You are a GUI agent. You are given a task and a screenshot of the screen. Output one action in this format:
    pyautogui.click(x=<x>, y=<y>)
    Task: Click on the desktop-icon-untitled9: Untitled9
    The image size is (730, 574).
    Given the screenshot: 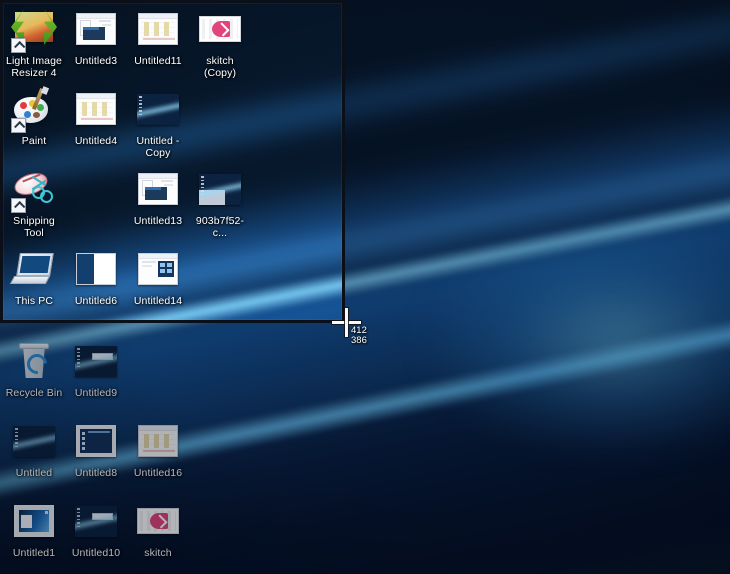 What is the action you would take?
    pyautogui.click(x=96, y=369)
    